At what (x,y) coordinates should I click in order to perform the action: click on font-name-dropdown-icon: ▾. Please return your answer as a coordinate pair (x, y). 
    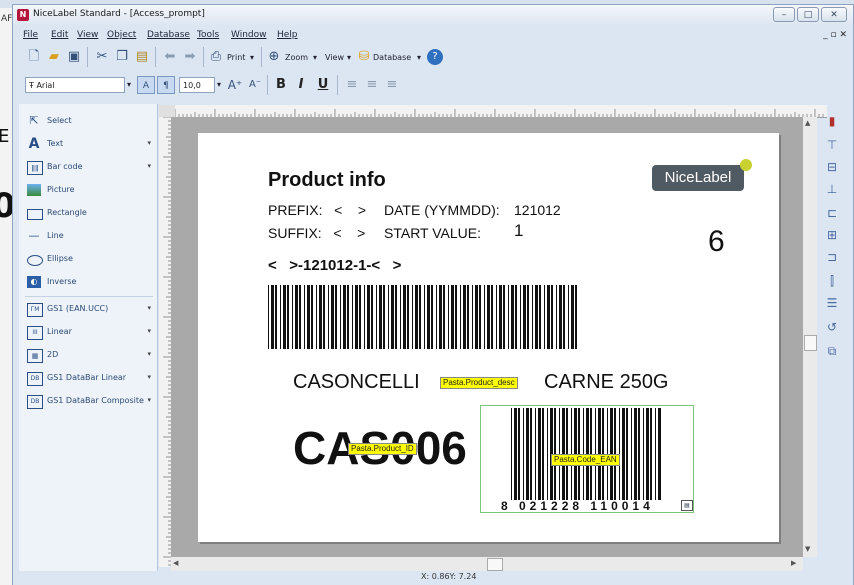
    Looking at the image, I should click on (129, 84).